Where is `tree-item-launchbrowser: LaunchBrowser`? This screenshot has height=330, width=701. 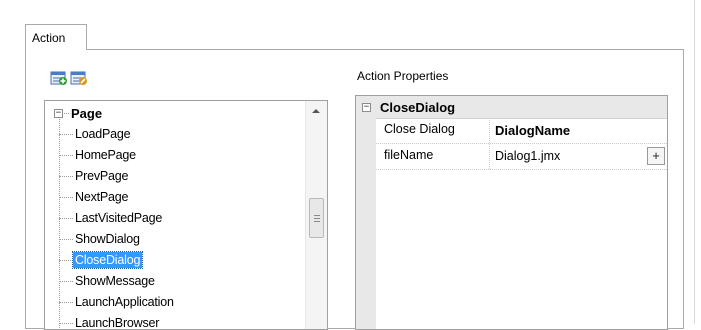 tree-item-launchbrowser: LaunchBrowser is located at coordinates (110, 321).